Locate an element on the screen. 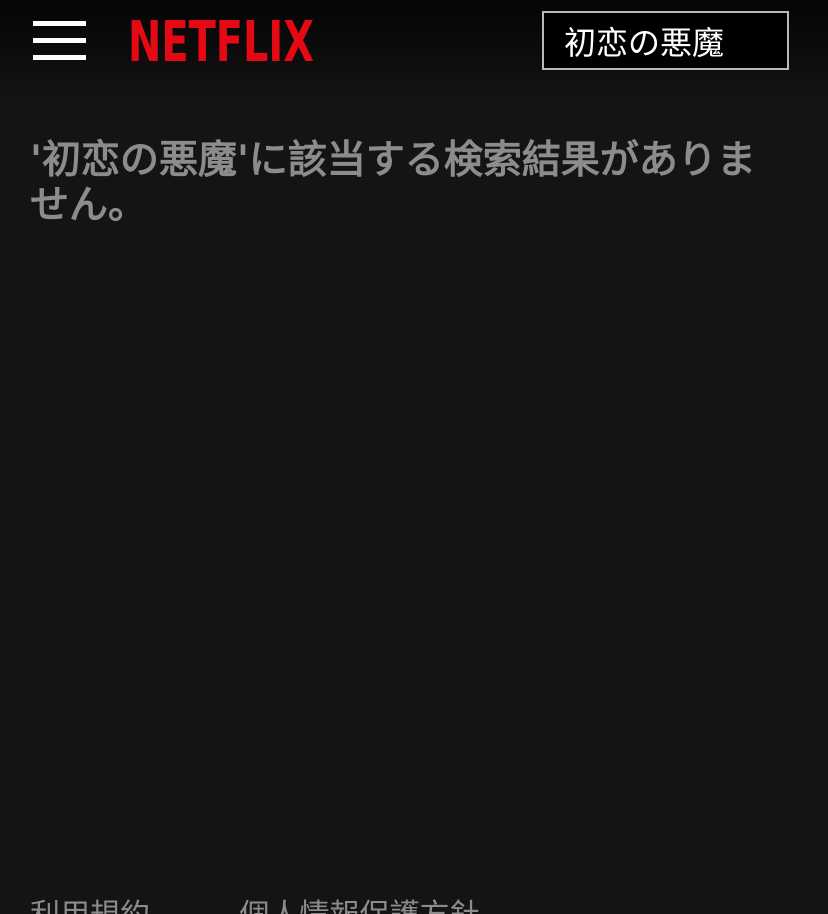  search-input is located at coordinates (665, 40).